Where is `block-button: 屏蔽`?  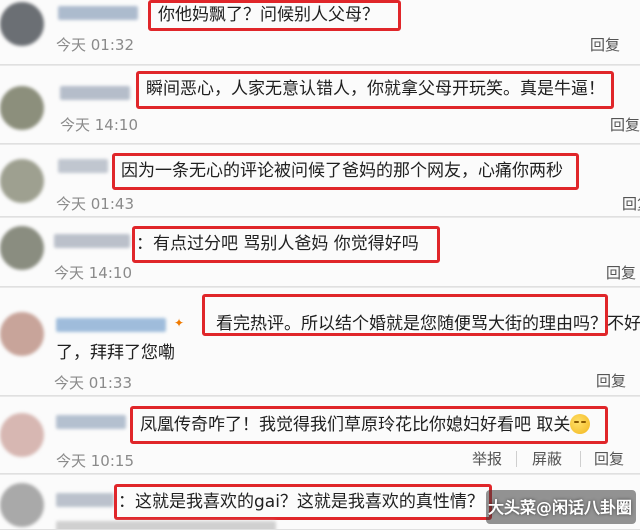
block-button: 屏蔽 is located at coordinates (547, 458).